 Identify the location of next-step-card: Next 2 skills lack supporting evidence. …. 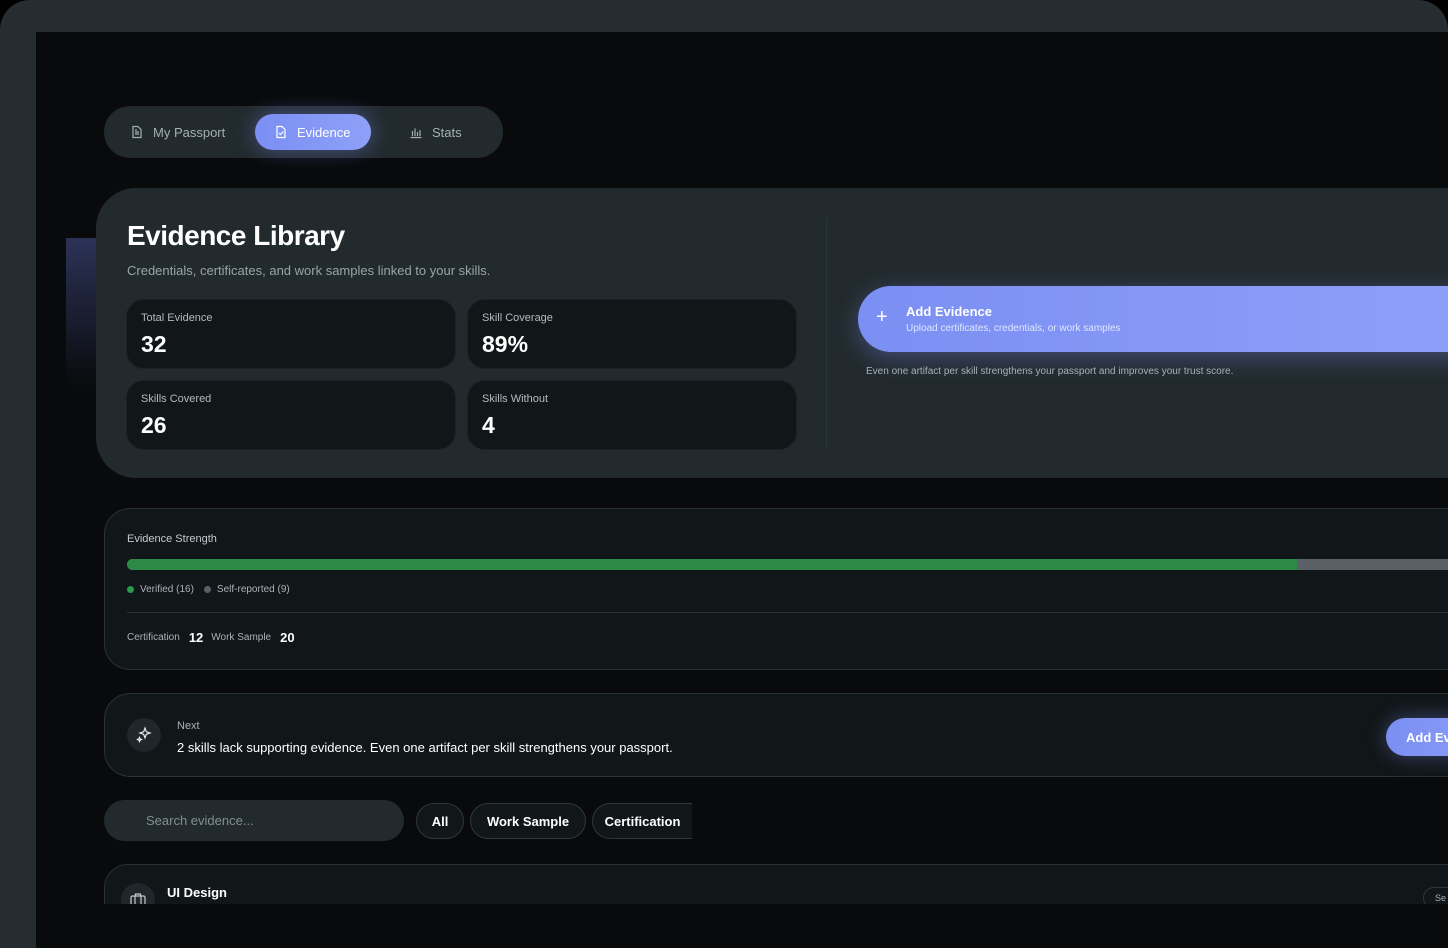
(776, 735).